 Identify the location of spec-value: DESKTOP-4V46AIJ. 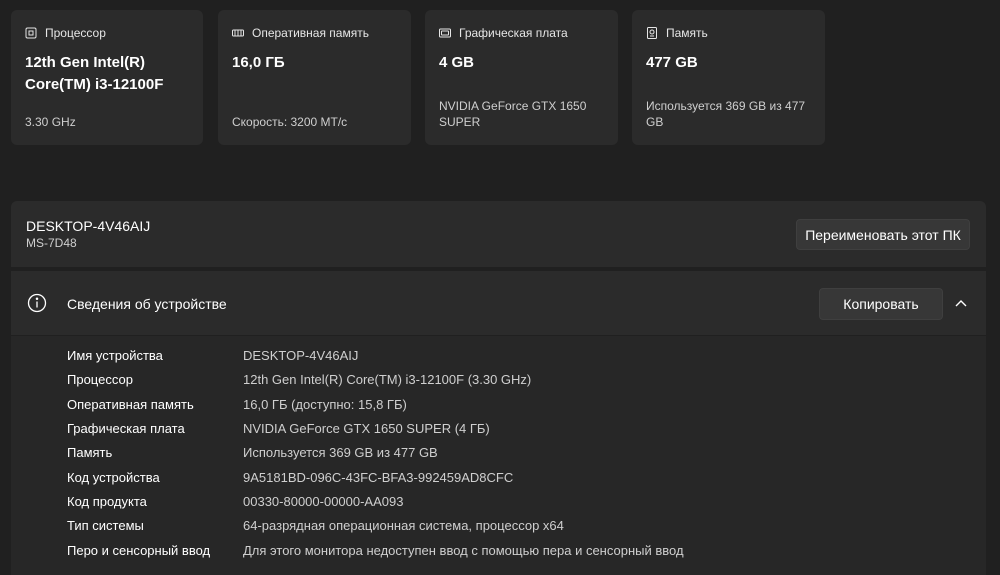
(301, 355).